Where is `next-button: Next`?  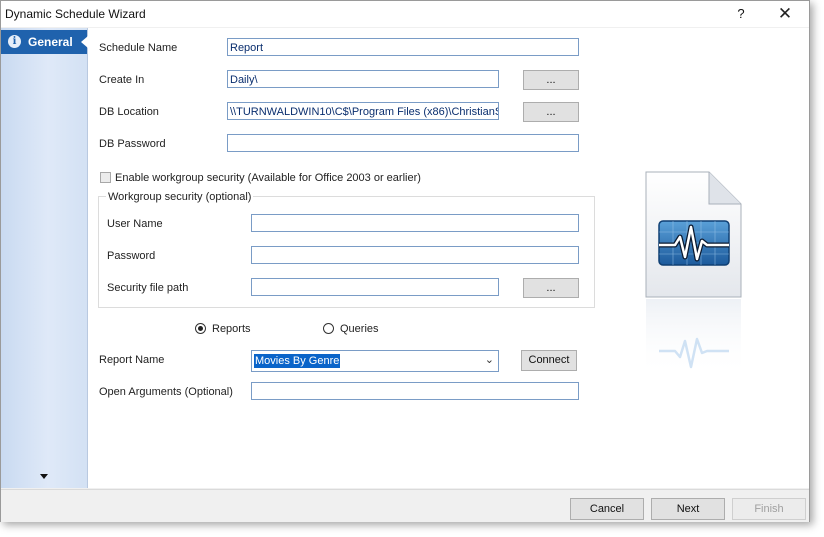
next-button: Next is located at coordinates (688, 509).